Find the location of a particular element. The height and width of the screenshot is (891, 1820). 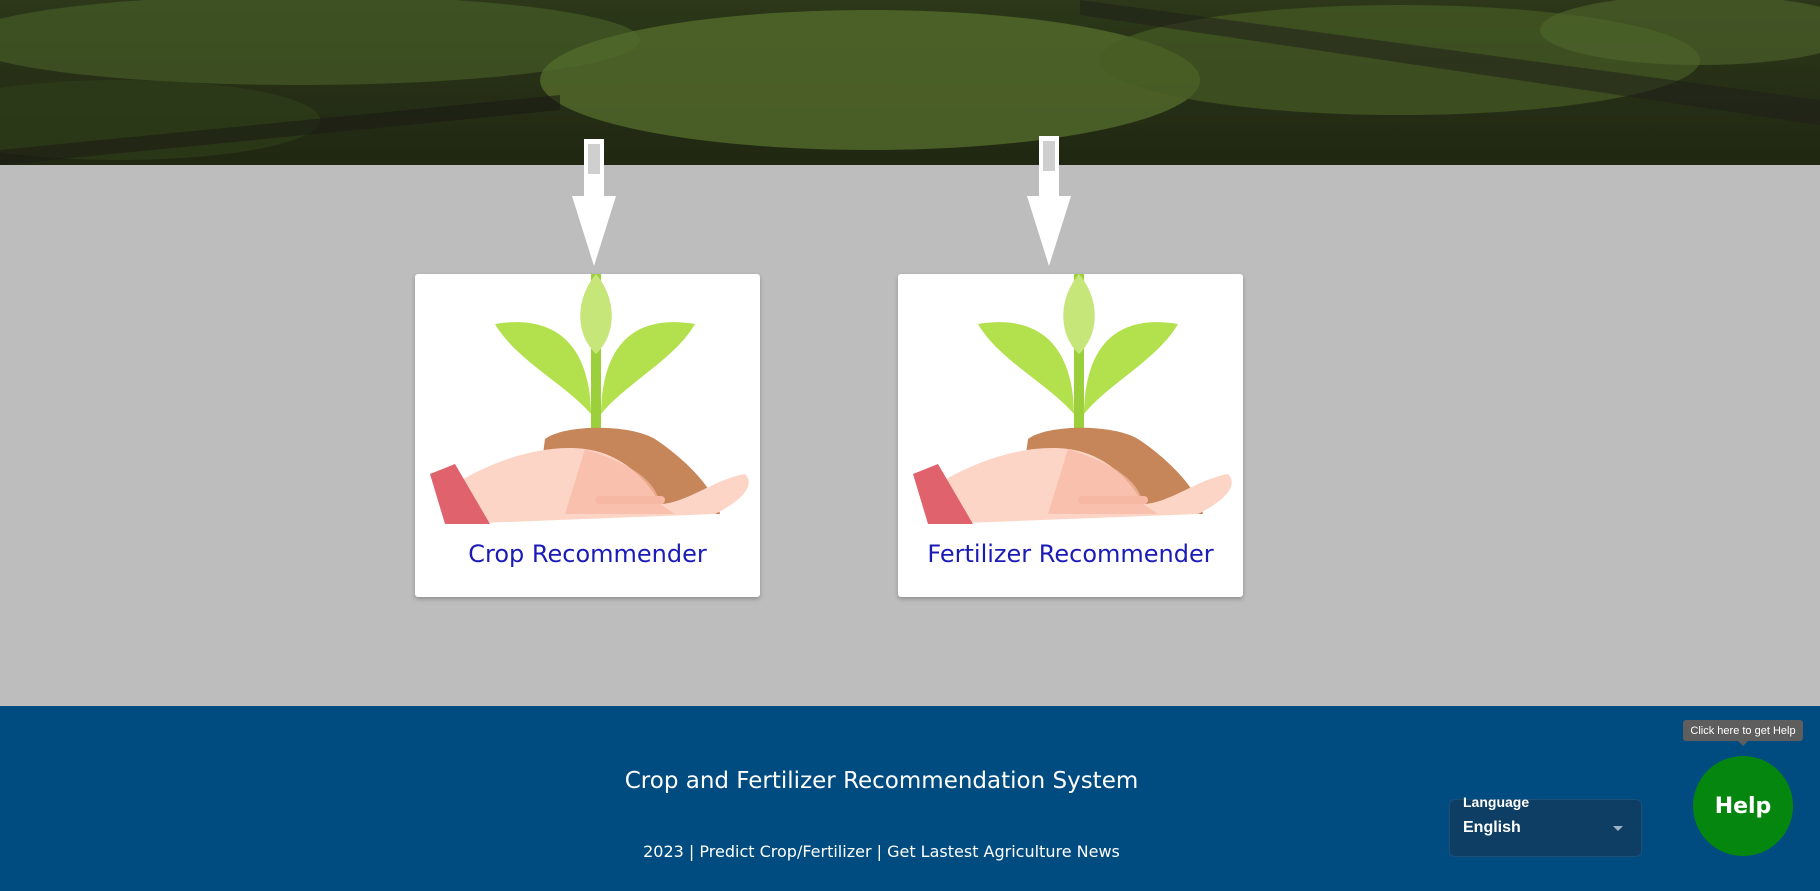

crop-recommender-card: Crop Recommender is located at coordinates (587, 435).